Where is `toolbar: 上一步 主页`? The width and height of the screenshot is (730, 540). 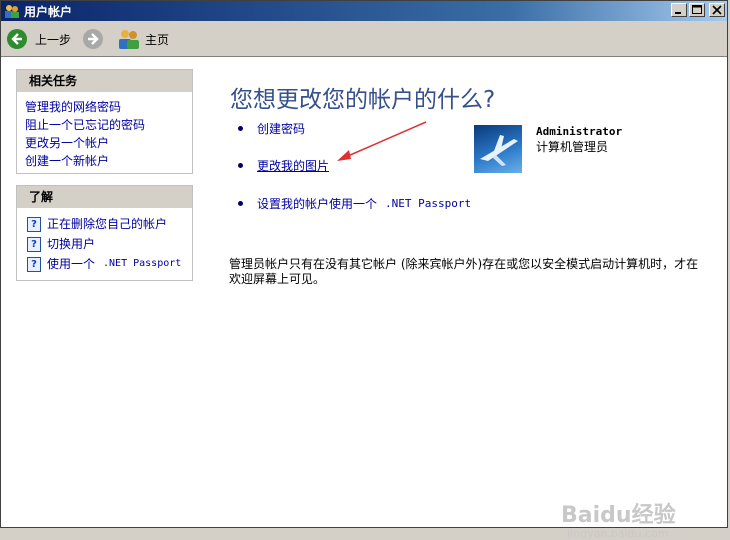
toolbar: 上一步 主页 is located at coordinates (364, 39).